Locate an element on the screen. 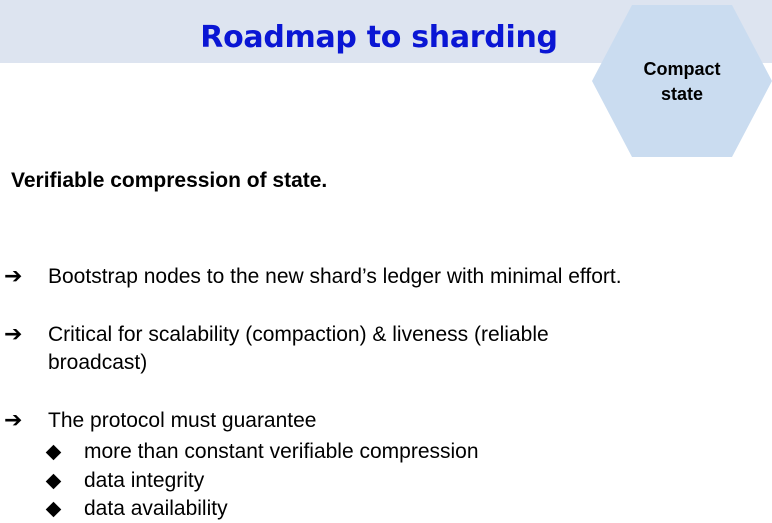  sub-bullet-item: data integrity is located at coordinates (386, 481).